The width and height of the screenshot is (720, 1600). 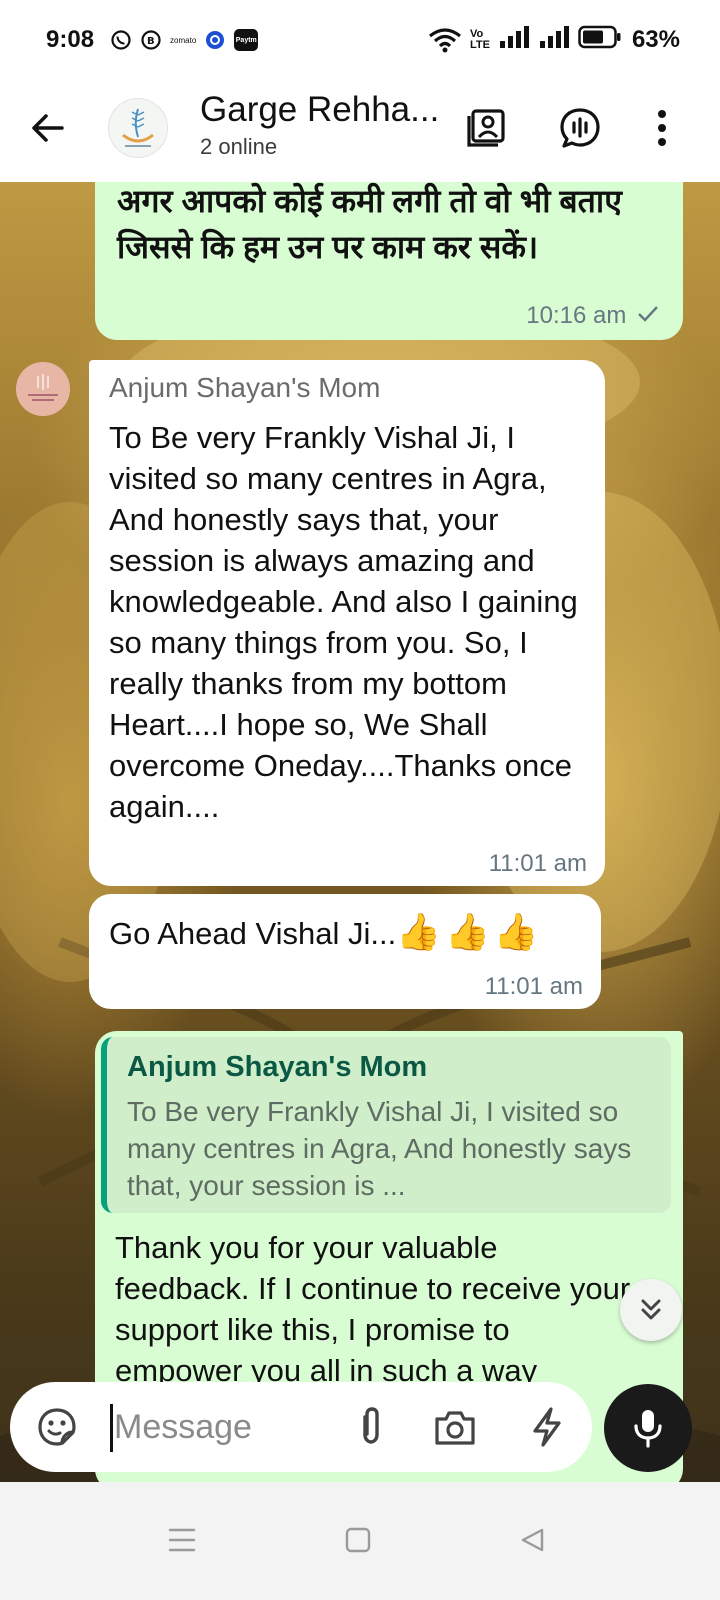 I want to click on chat-header: Garge Rehha... 2 online, so click(x=360, y=131).